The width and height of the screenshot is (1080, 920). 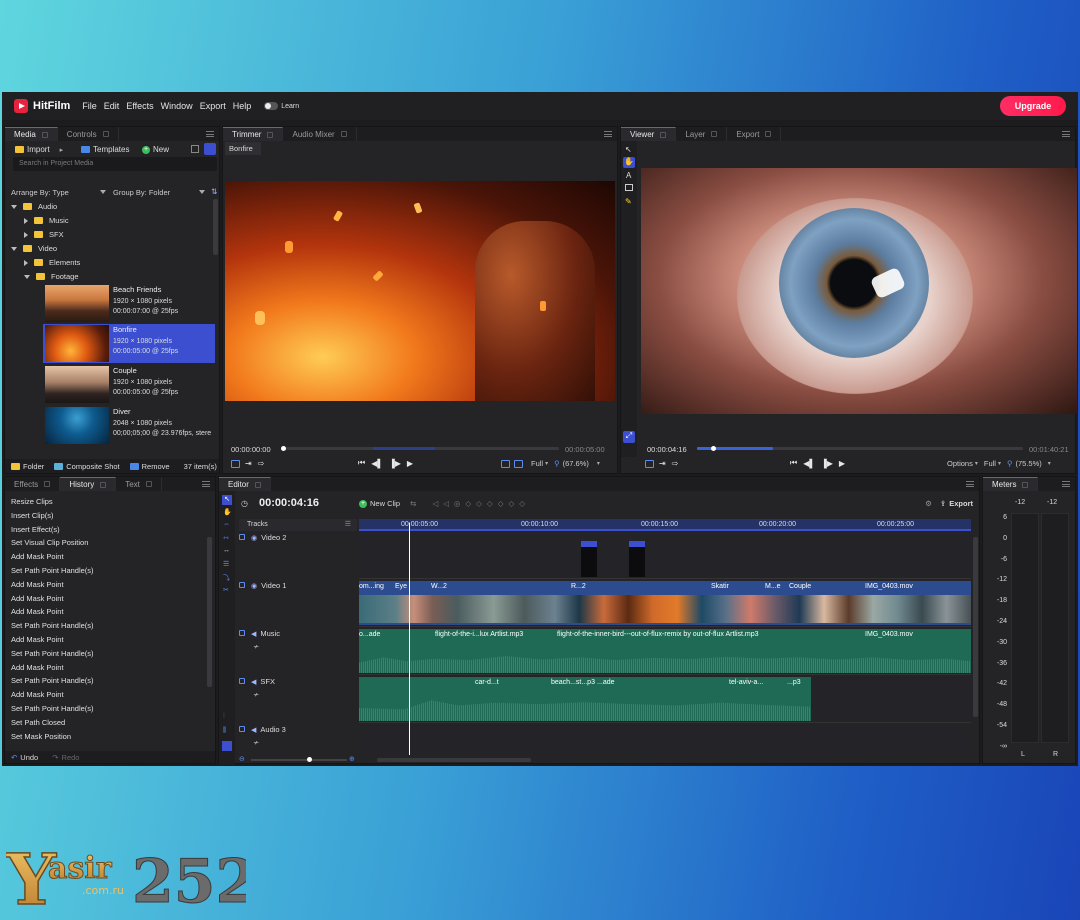 I want to click on zoom-select: (67.6%), so click(x=576, y=463).